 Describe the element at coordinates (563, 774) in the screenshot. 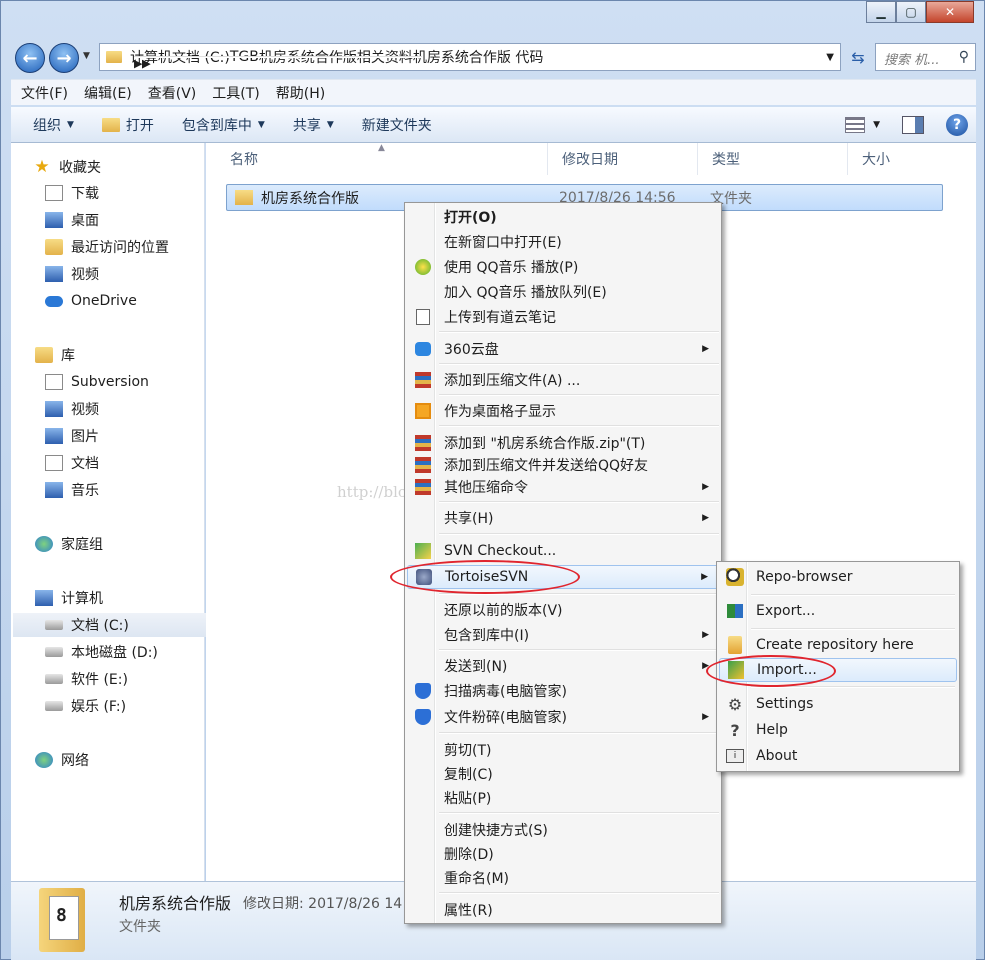

I see `menu-item-copy: 复制(C)` at that location.